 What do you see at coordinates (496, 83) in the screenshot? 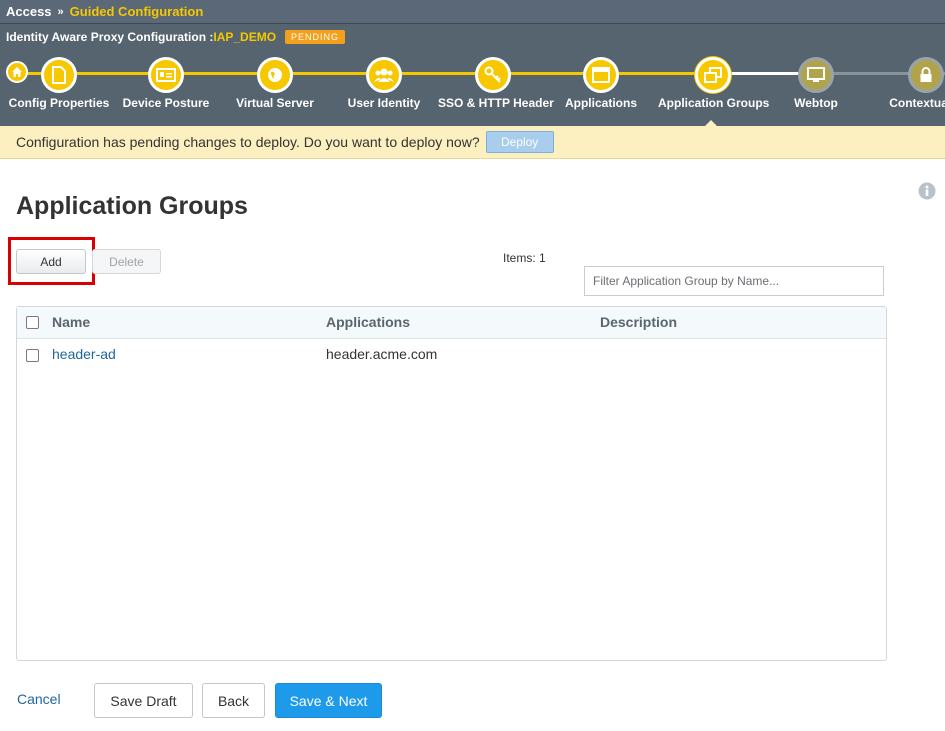
I see `step-sso-http-header: SSO & HTTP Header` at bounding box center [496, 83].